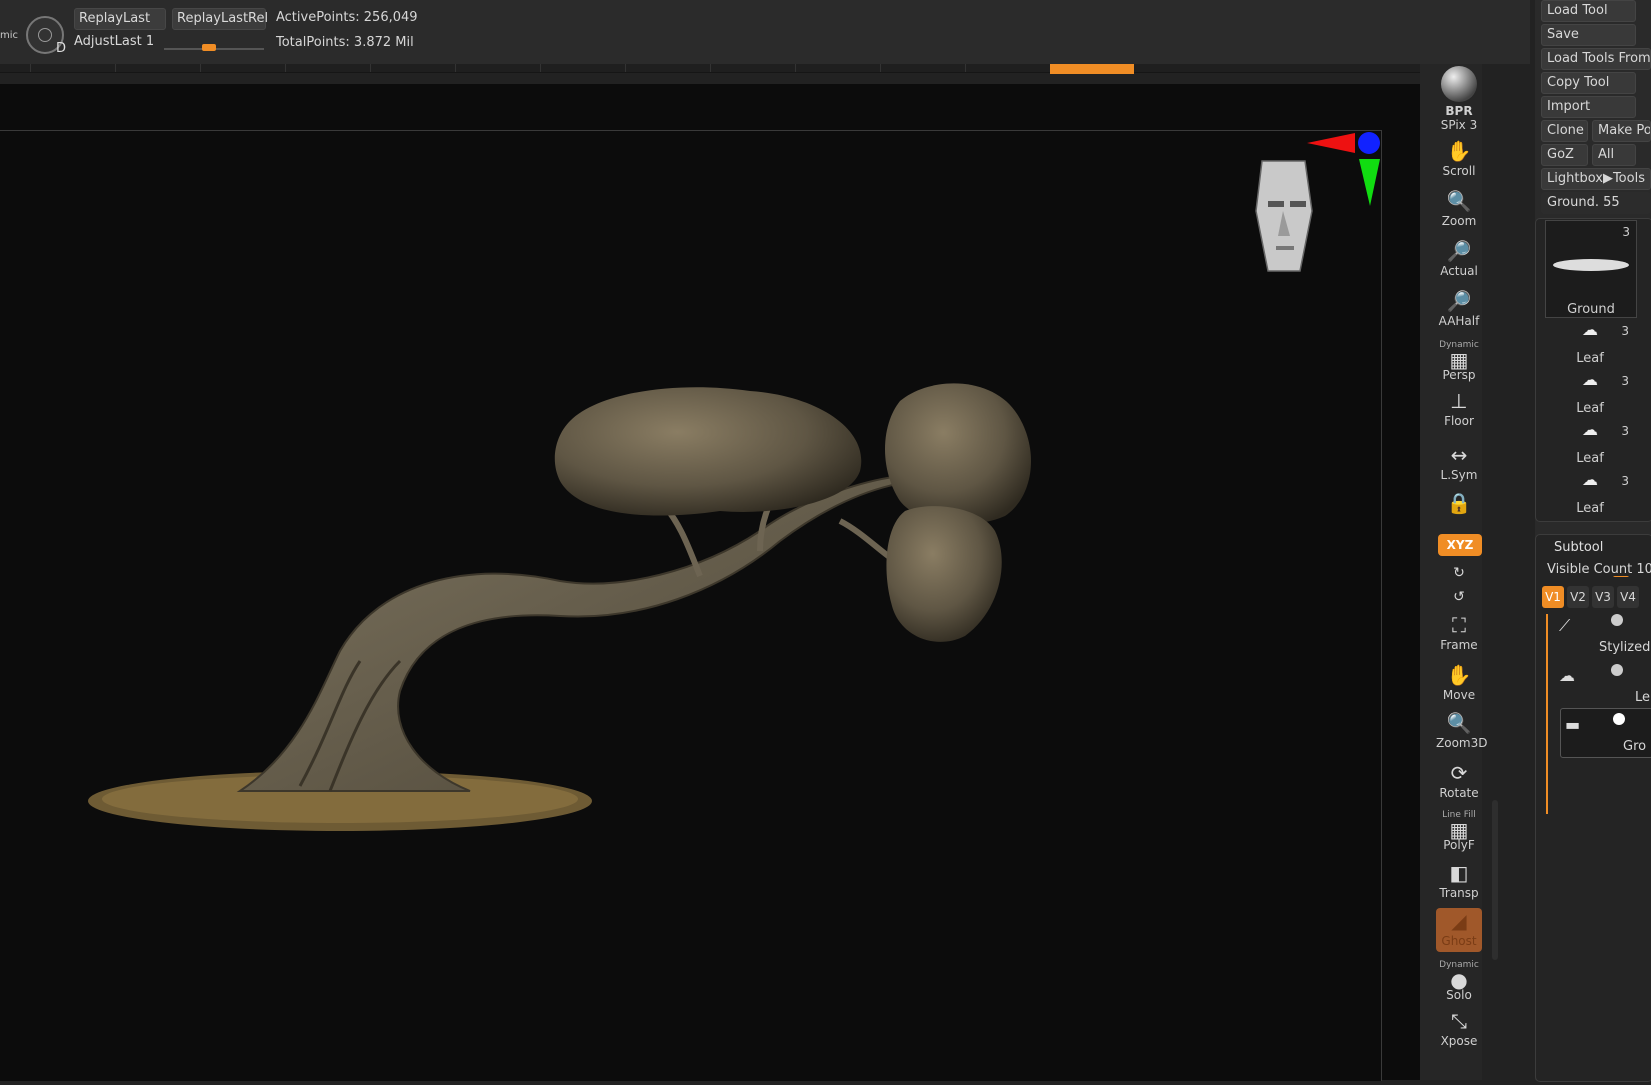 This screenshot has height=1085, width=1651. I want to click on navigation-head-gizmo, so click(1284, 216).